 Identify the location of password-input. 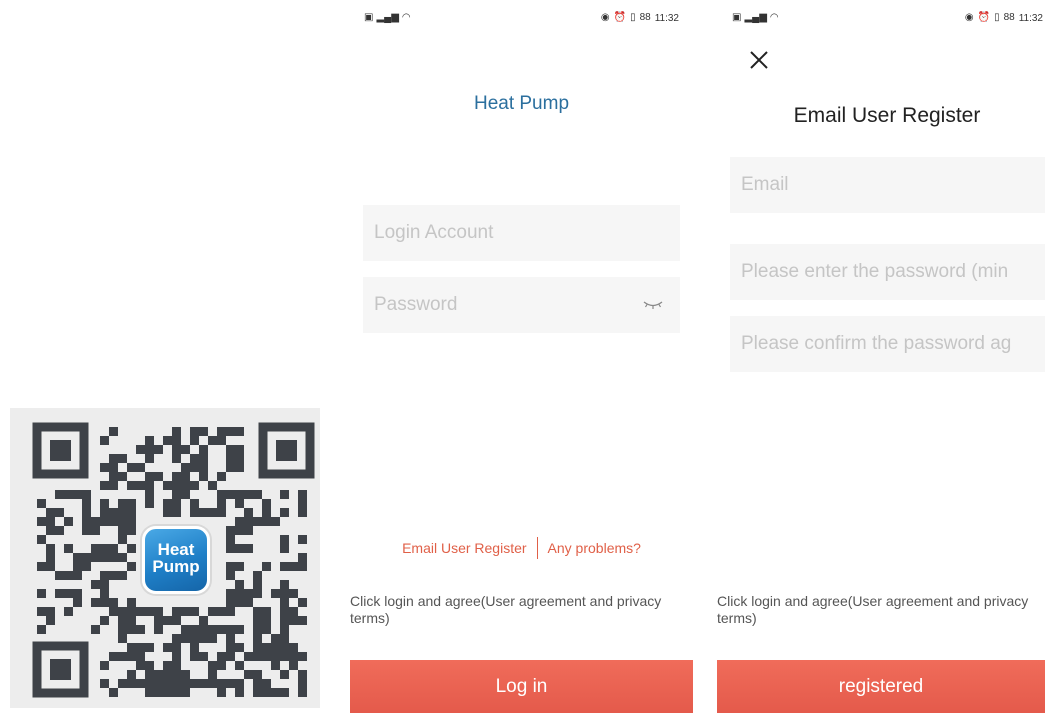
(521, 305).